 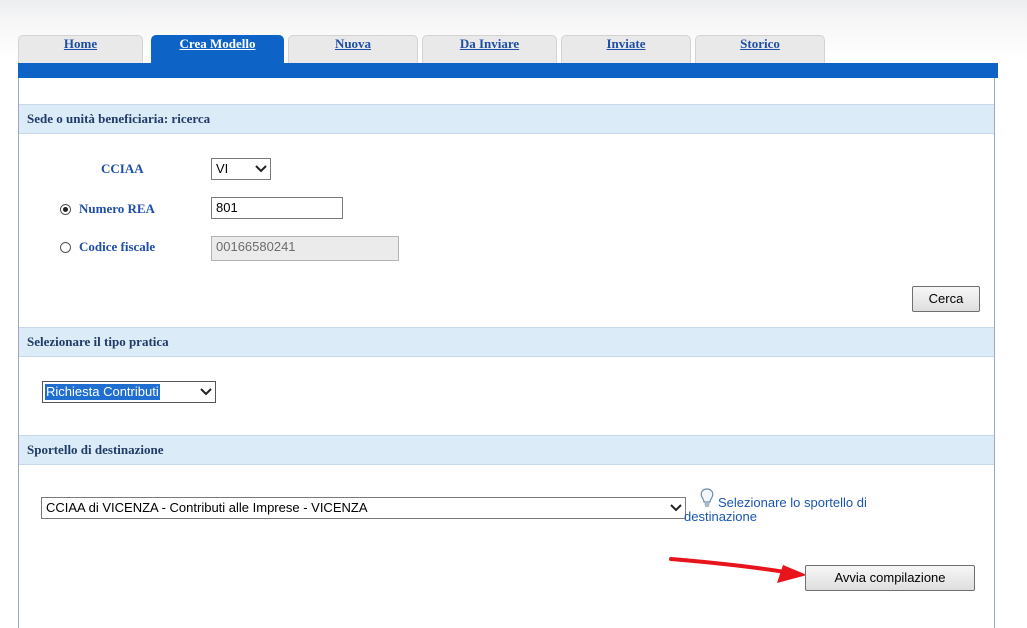 I want to click on codice-fiscale-radio, so click(x=65, y=247).